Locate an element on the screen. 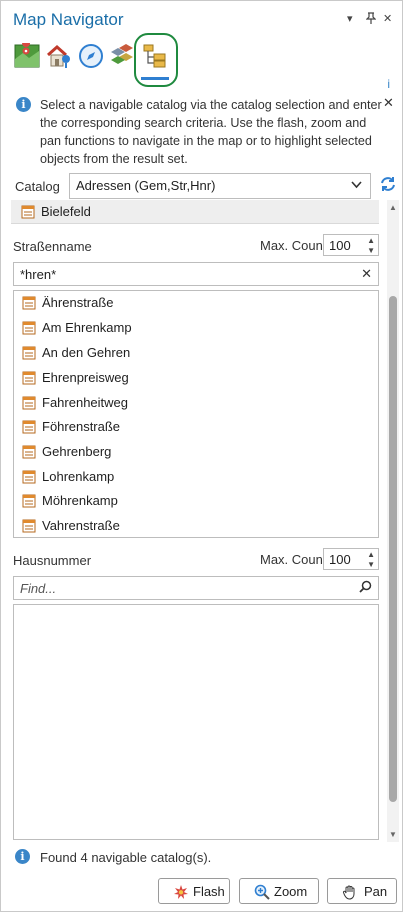  flash-label: Flash is located at coordinates (209, 891).